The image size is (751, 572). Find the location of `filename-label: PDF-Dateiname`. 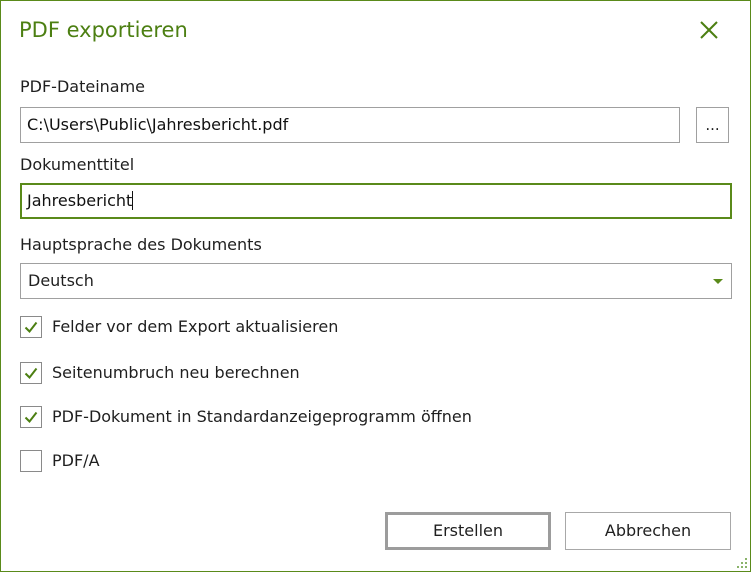

filename-label: PDF-Dateiname is located at coordinates (83, 86).